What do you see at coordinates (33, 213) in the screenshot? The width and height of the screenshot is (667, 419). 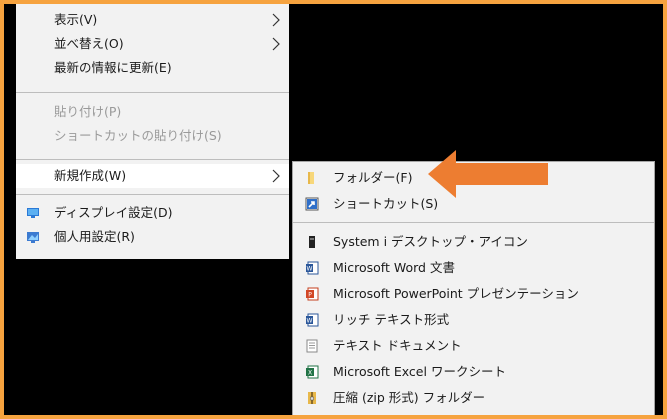 I see `display-settings-icon` at bounding box center [33, 213].